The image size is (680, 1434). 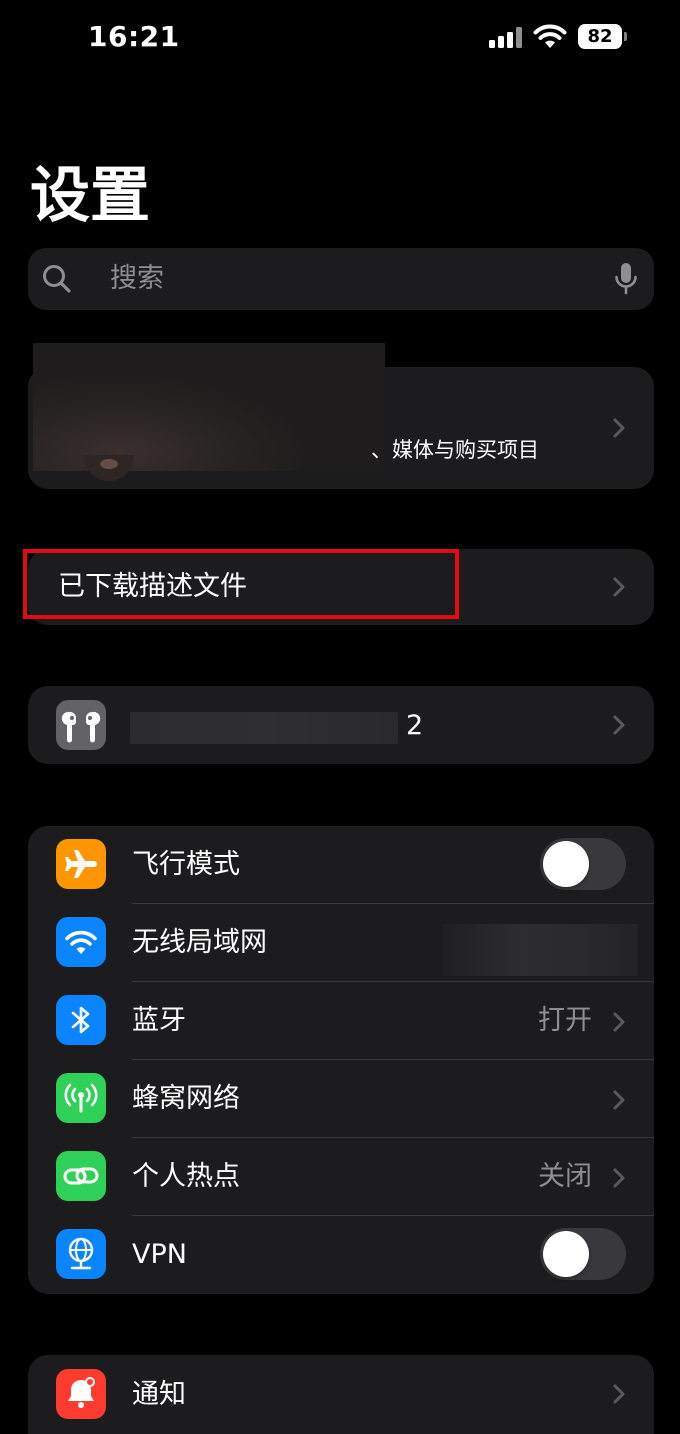 I want to click on page-title: 设置, so click(x=90, y=196).